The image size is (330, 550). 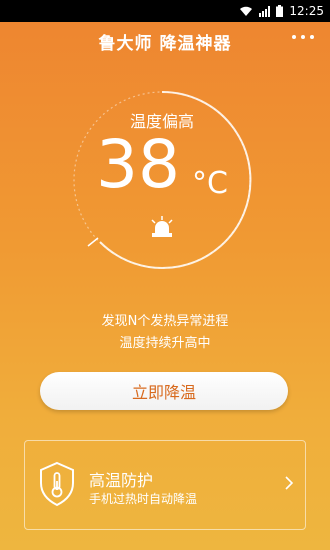 What do you see at coordinates (143, 499) in the screenshot?
I see `protection-subtitle: 手机过热时自动降温` at bounding box center [143, 499].